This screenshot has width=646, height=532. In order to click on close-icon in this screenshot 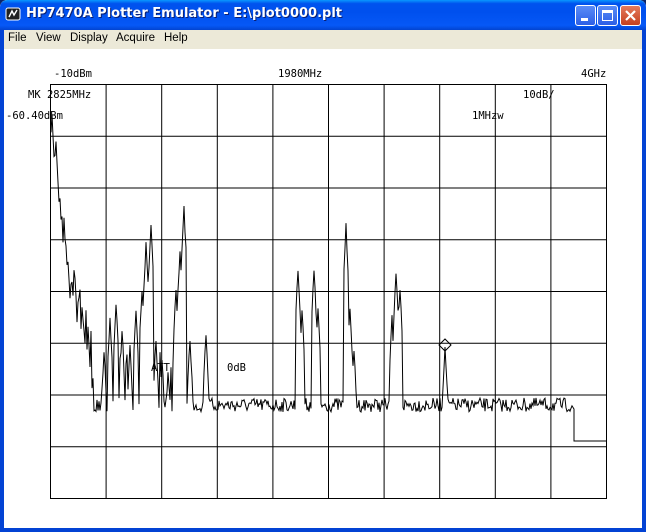, I will do `click(630, 15)`.